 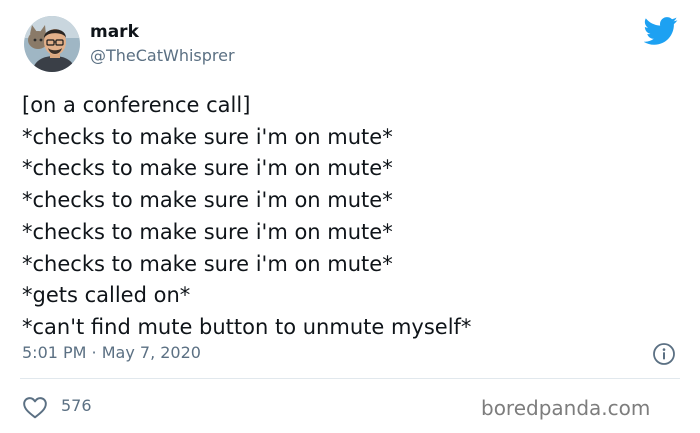 I want to click on info-icon-graphic, so click(x=664, y=354).